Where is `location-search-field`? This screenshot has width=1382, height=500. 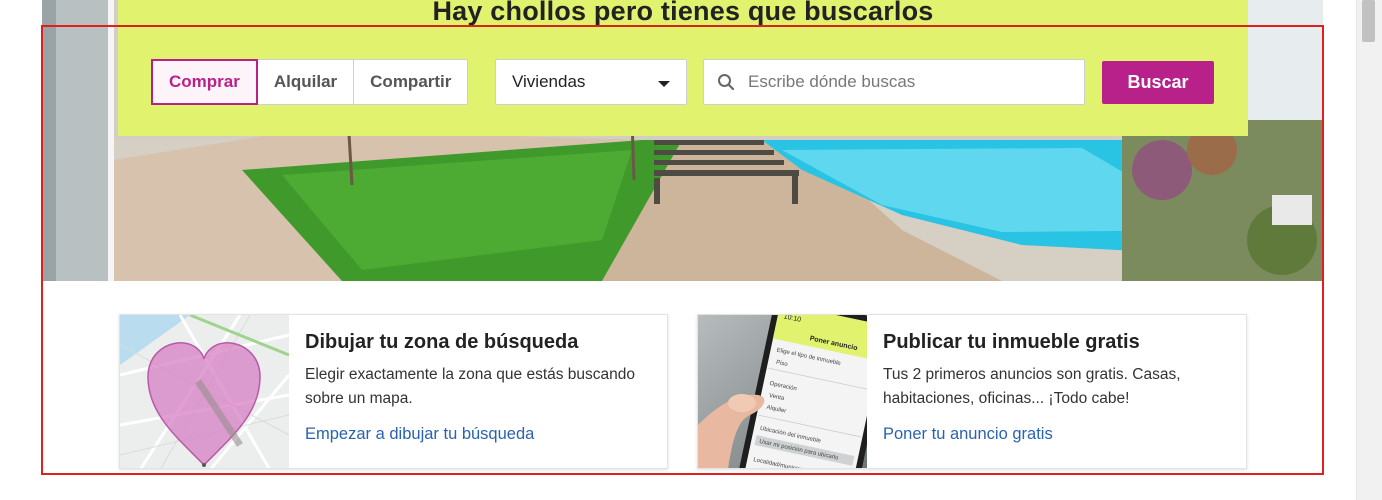
location-search-field is located at coordinates (894, 82).